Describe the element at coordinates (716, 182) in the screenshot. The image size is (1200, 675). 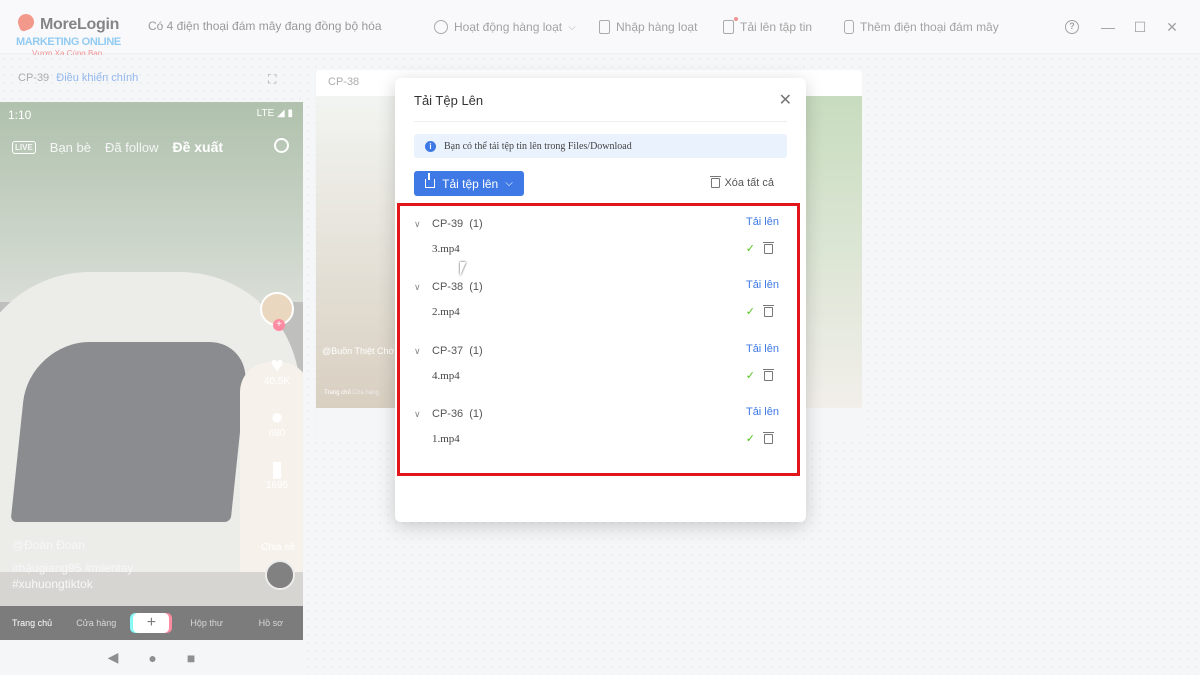
I see `trash-icon` at that location.